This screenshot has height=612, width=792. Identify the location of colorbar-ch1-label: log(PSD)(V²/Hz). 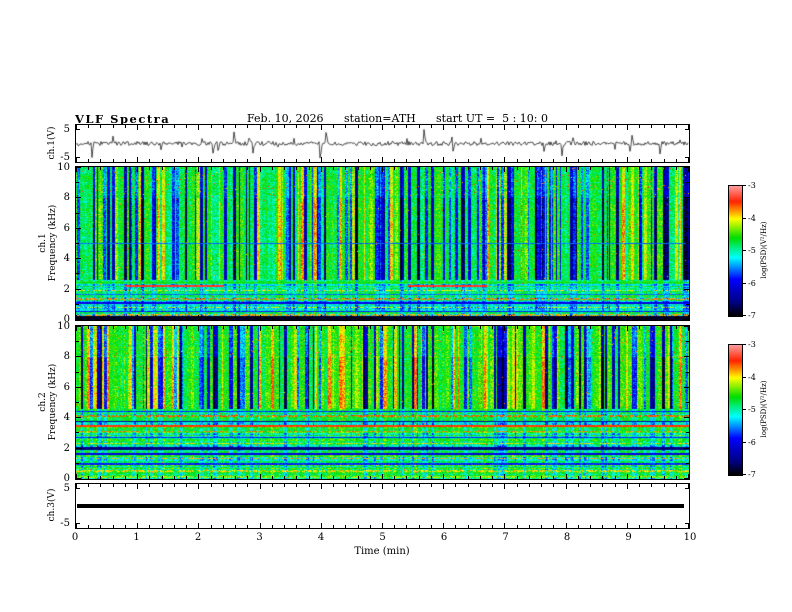
(764, 250).